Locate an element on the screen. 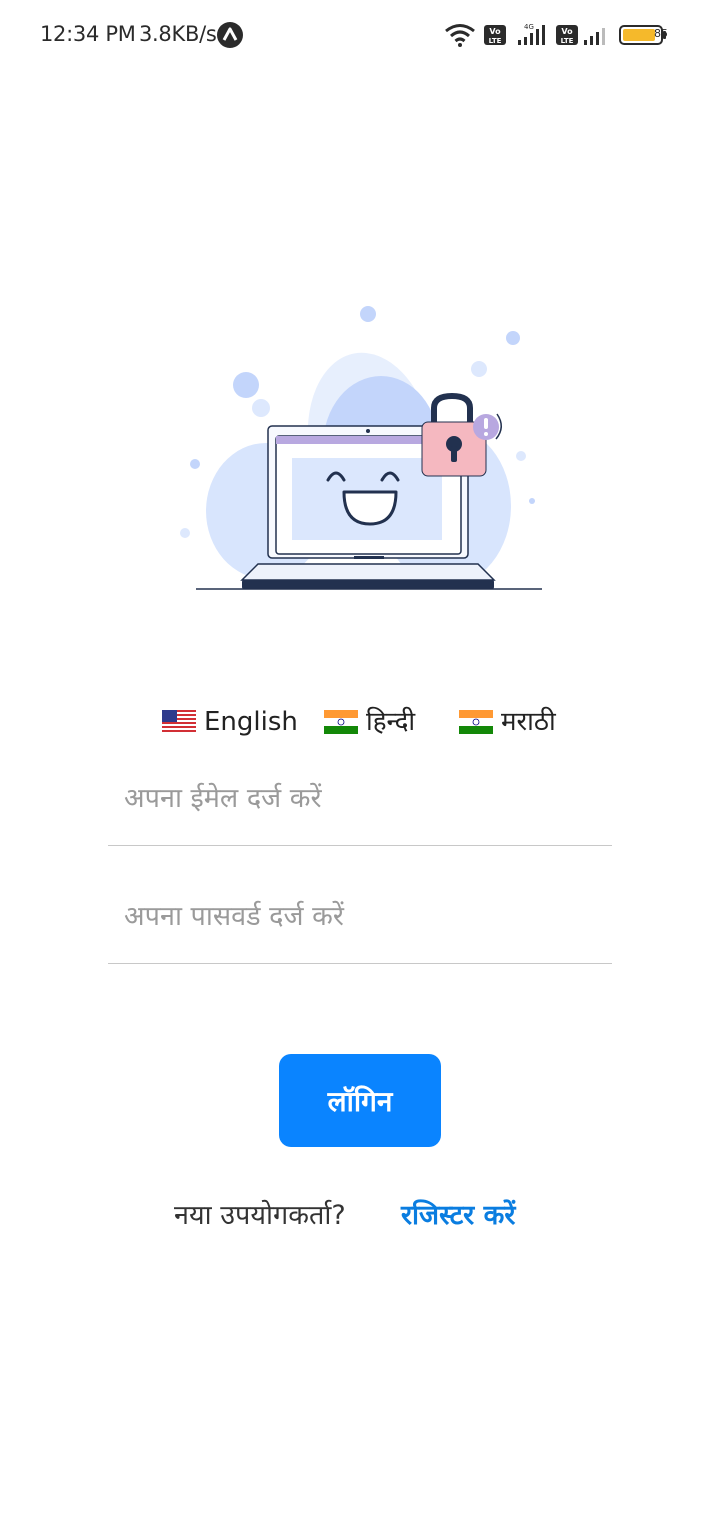 The height and width of the screenshot is (1520, 720). status-bar: 12:34 PM 3.8KB/s Vo LTE 4G Vo LTE 85 is located at coordinates (360, 35).